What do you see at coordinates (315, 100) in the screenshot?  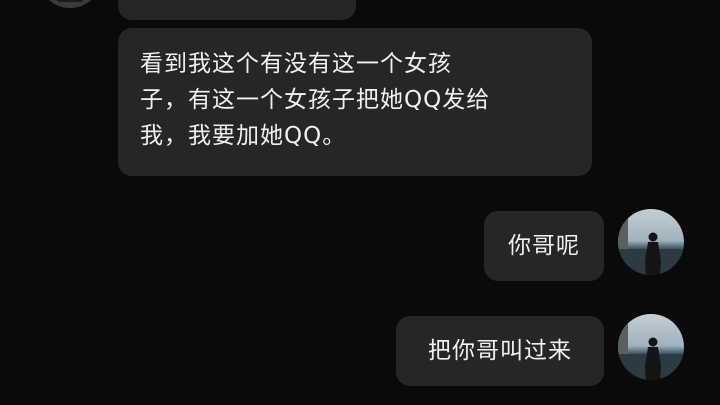 I see `message-line: 子，有这一个女孩子把她QQ发给` at bounding box center [315, 100].